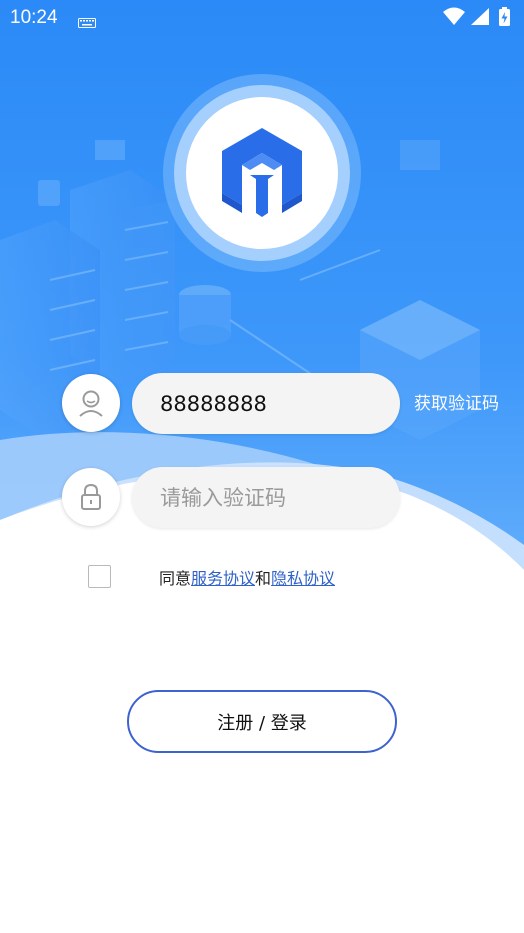  Describe the element at coordinates (99, 576) in the screenshot. I see `agree-checkbox` at that location.